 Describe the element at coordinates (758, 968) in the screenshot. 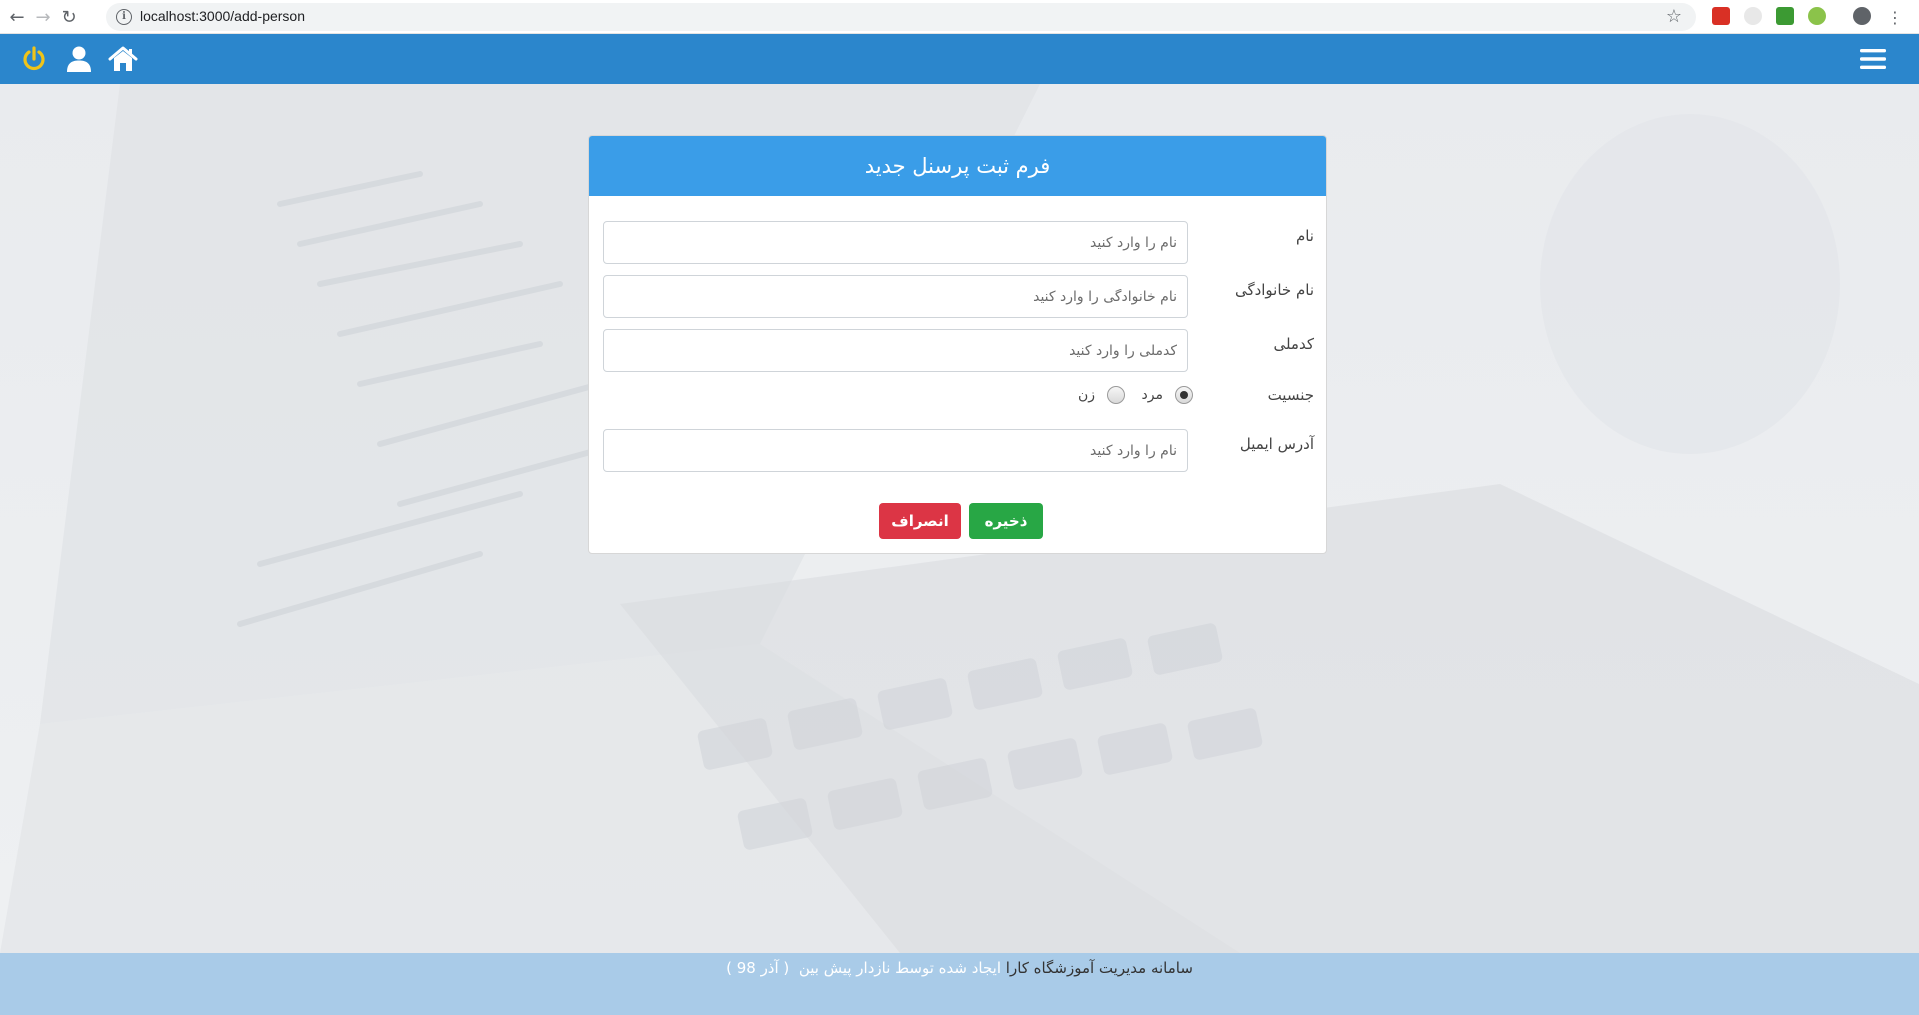

I see `footer-date: ( آذر 98 )` at that location.